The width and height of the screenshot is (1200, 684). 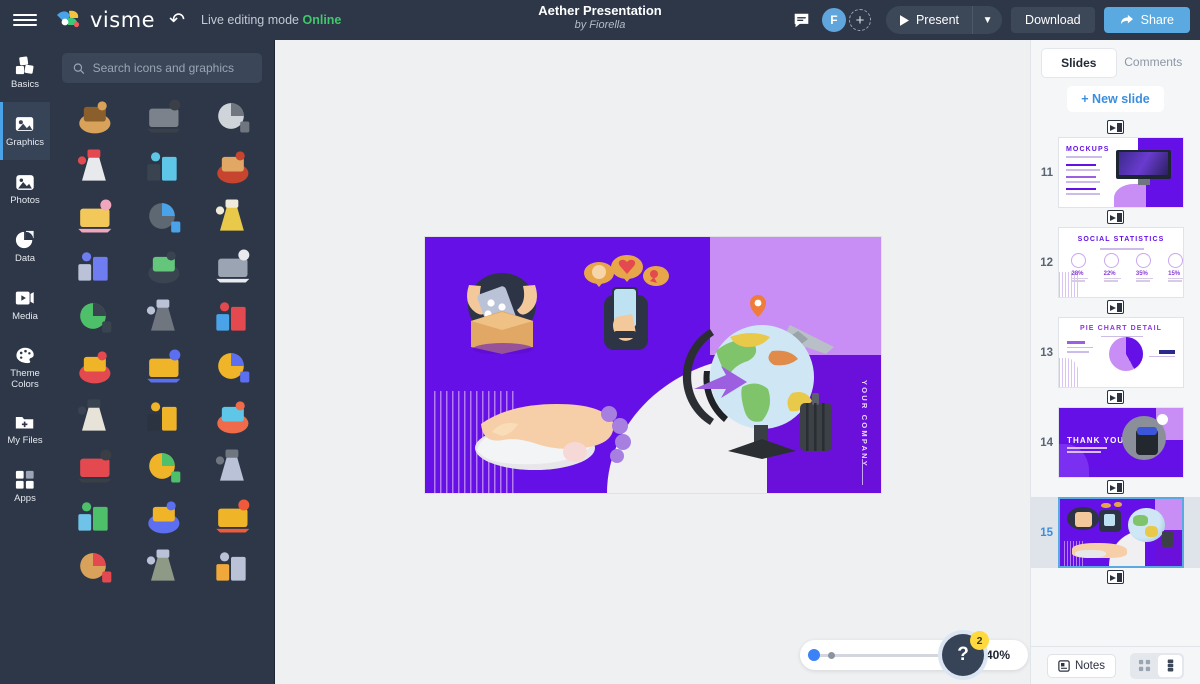 What do you see at coordinates (161, 566) in the screenshot?
I see `graphic-thumbnail-garden-bench-icon` at bounding box center [161, 566].